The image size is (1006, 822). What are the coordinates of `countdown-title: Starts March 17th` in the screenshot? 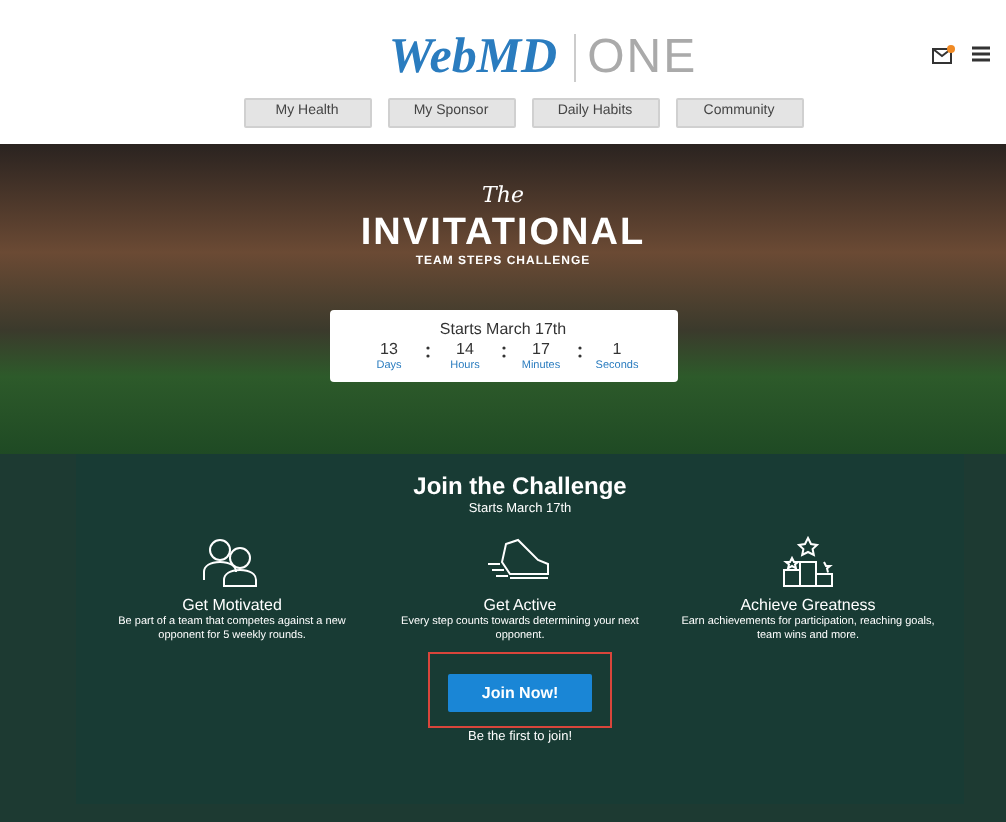 It's located at (503, 330).